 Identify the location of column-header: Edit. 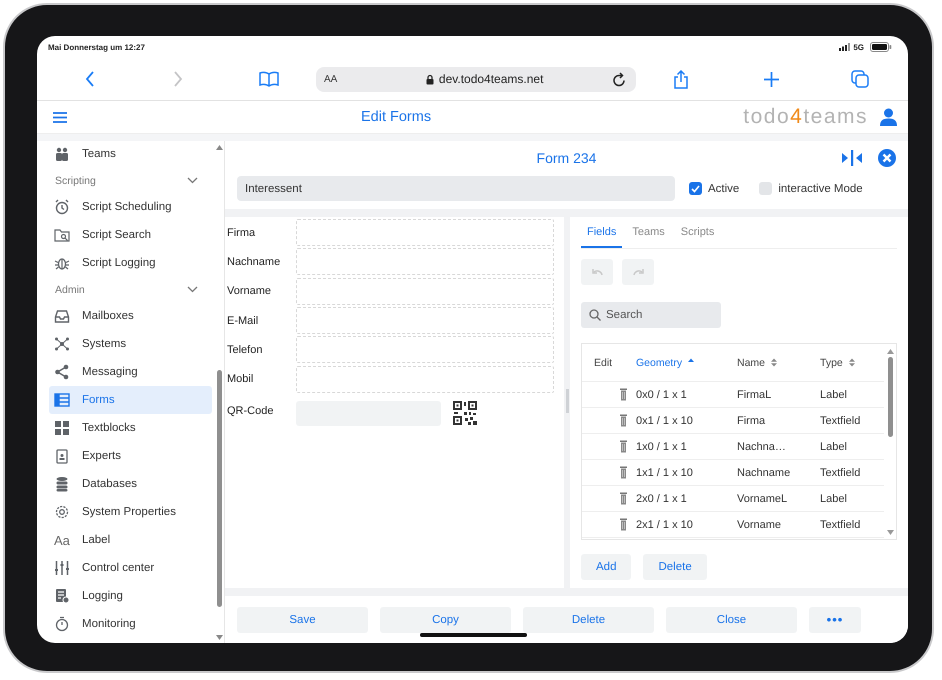
(603, 362).